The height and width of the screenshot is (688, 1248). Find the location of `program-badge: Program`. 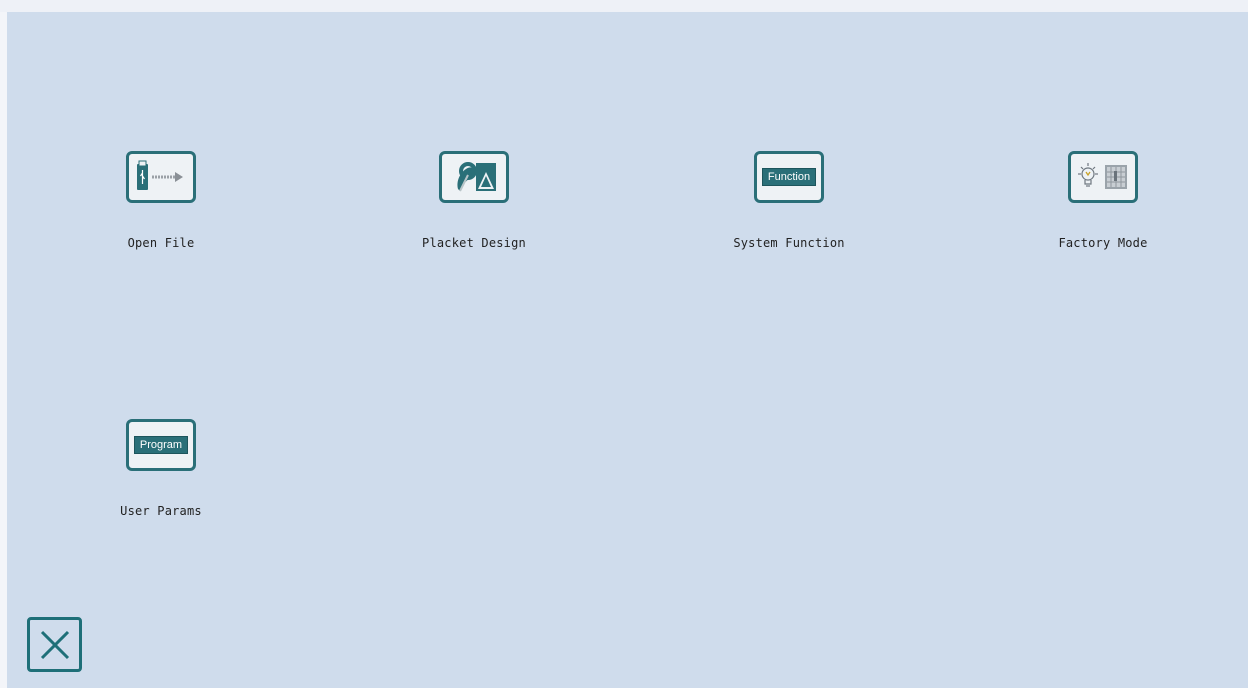

program-badge: Program is located at coordinates (161, 445).